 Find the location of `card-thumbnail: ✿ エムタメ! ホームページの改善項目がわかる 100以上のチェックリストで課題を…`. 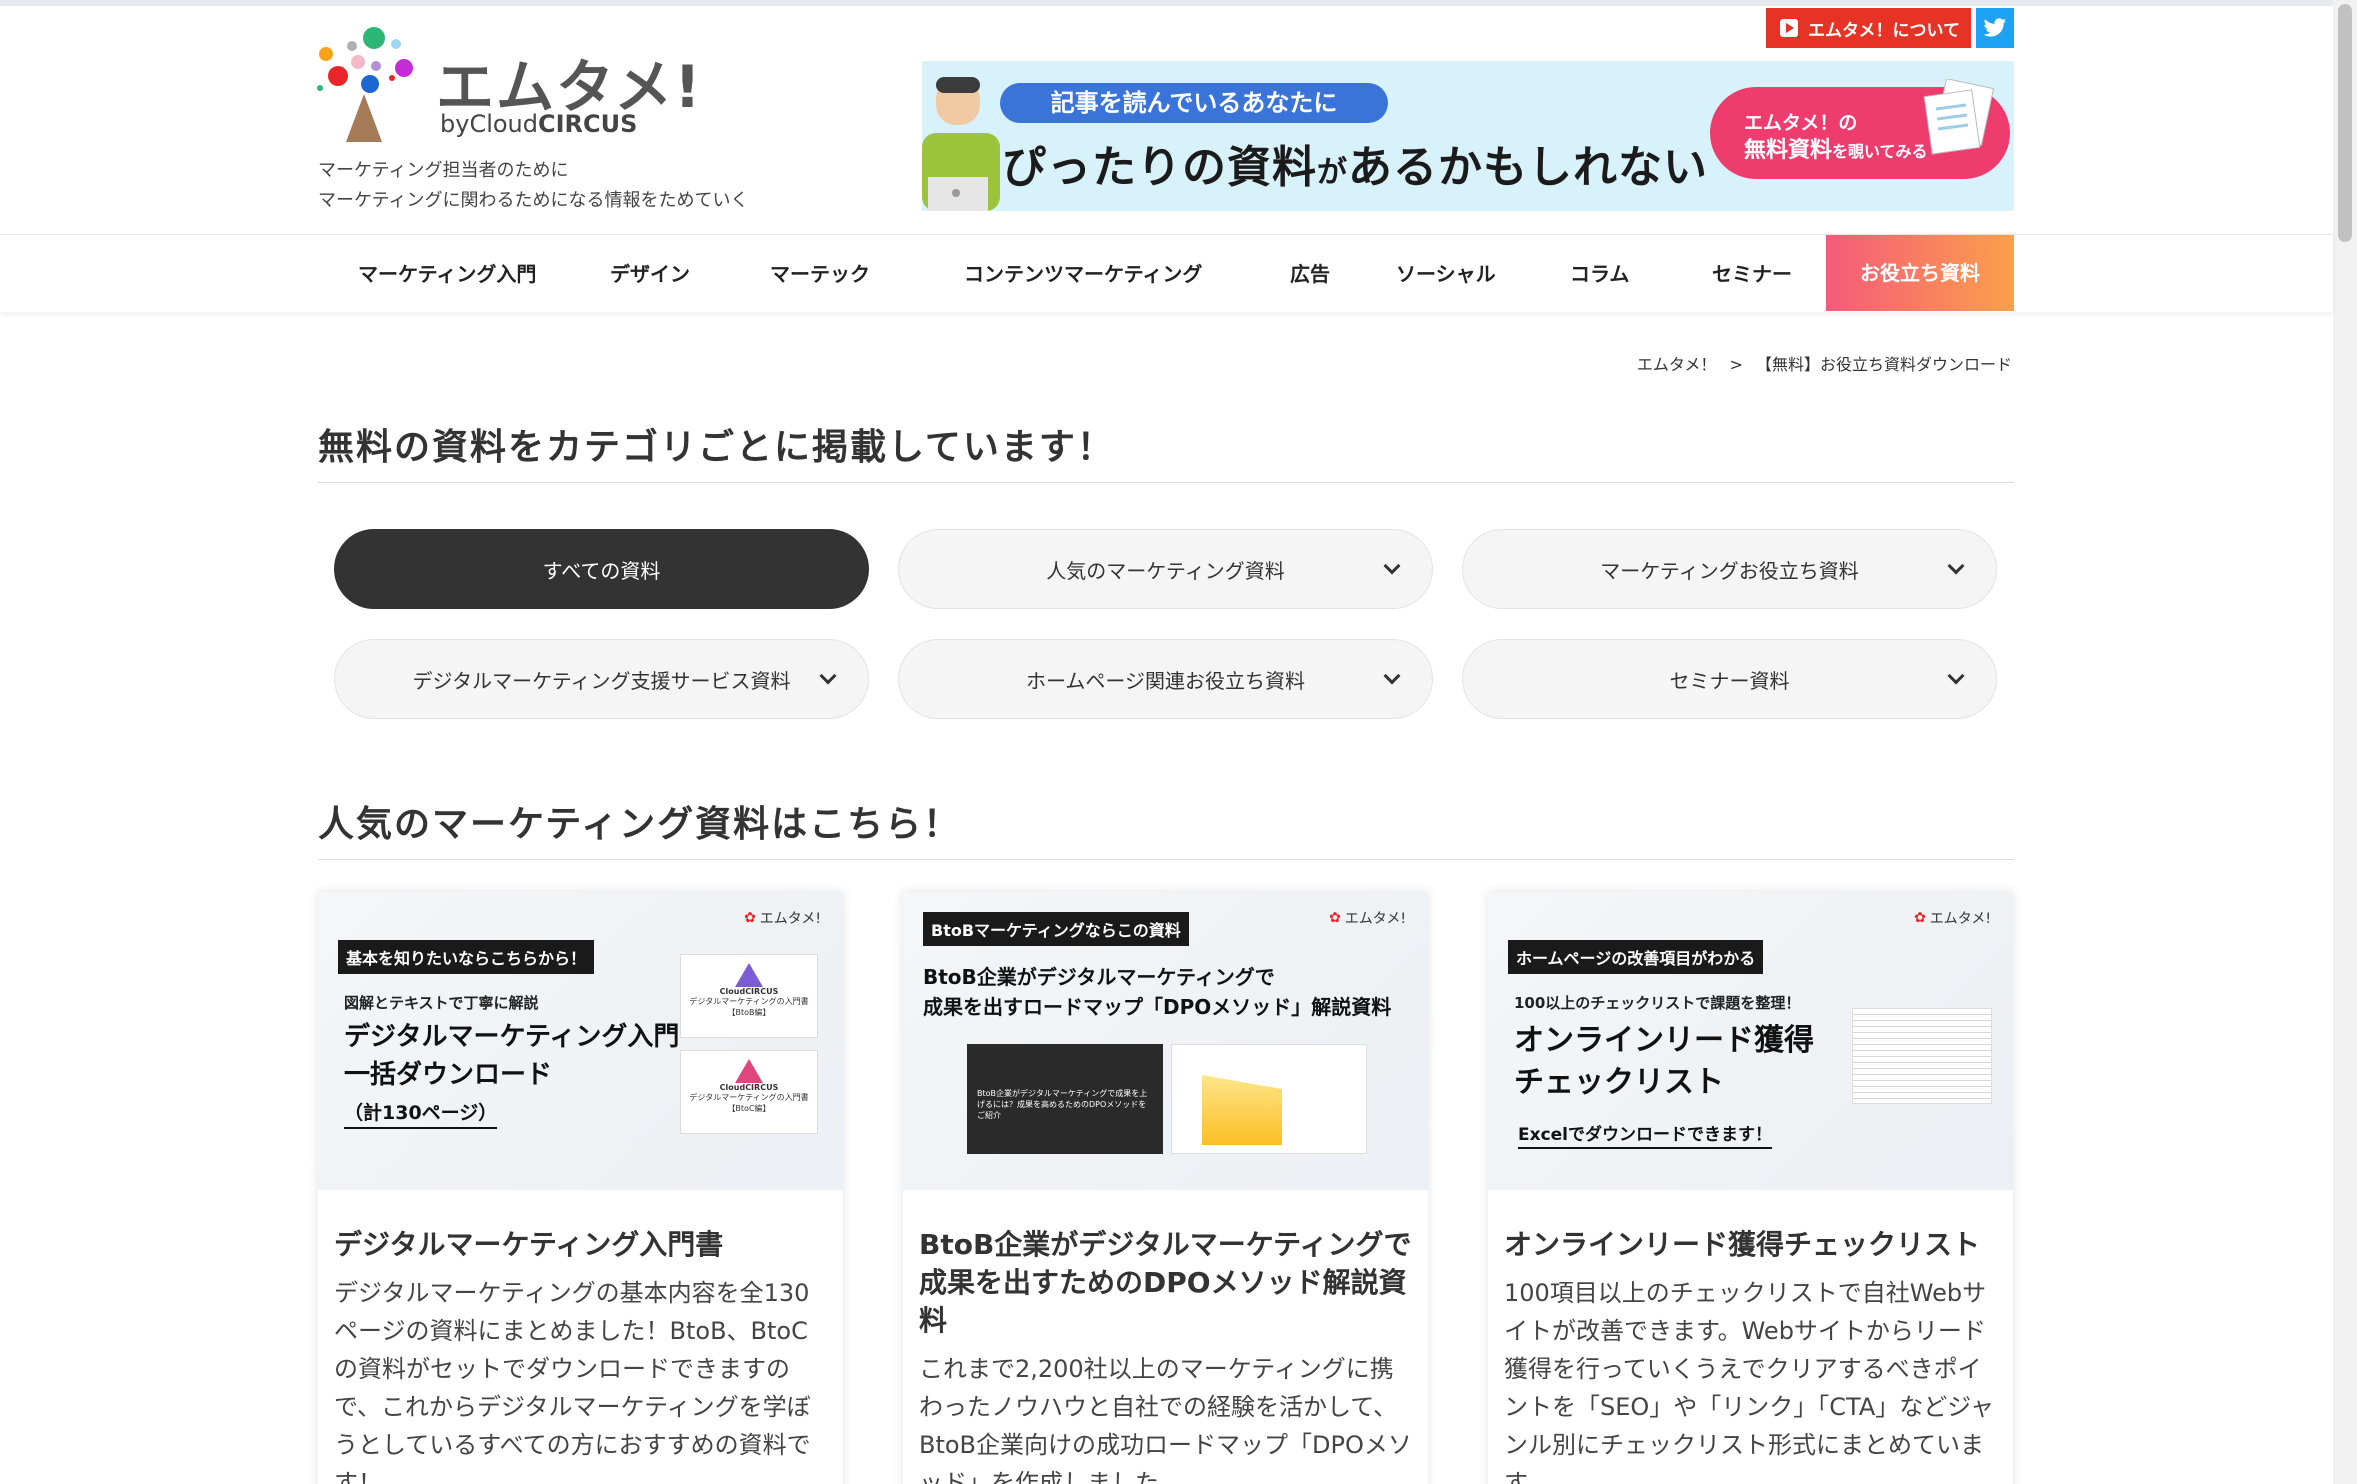

card-thumbnail: ✿ エムタメ! ホームページの改善項目がわかる 100以上のチェックリストで課題を… is located at coordinates (1750, 1041).